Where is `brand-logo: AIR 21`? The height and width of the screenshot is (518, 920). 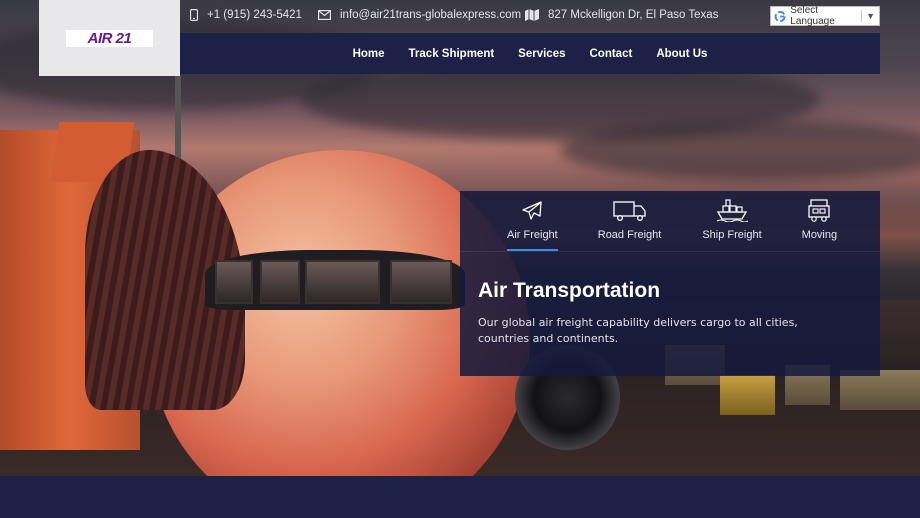 brand-logo: AIR 21 is located at coordinates (109, 38).